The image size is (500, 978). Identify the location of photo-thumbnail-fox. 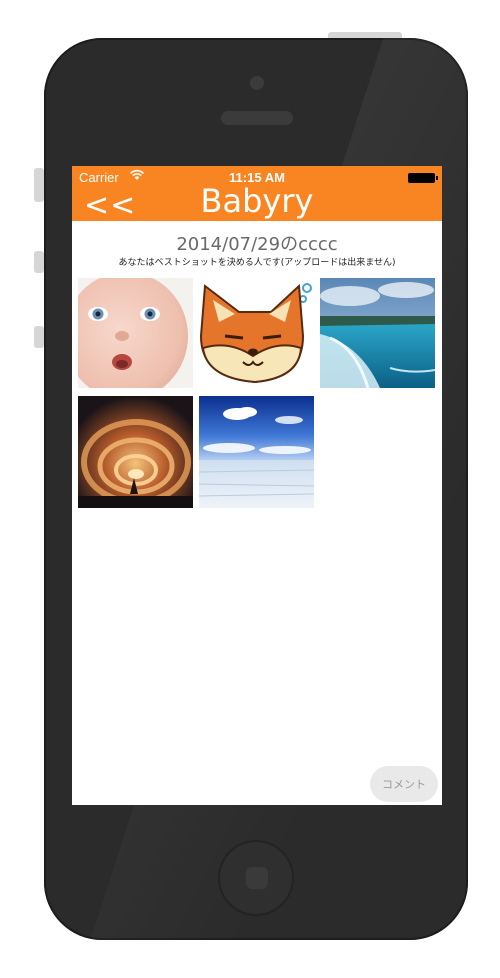
(256, 333).